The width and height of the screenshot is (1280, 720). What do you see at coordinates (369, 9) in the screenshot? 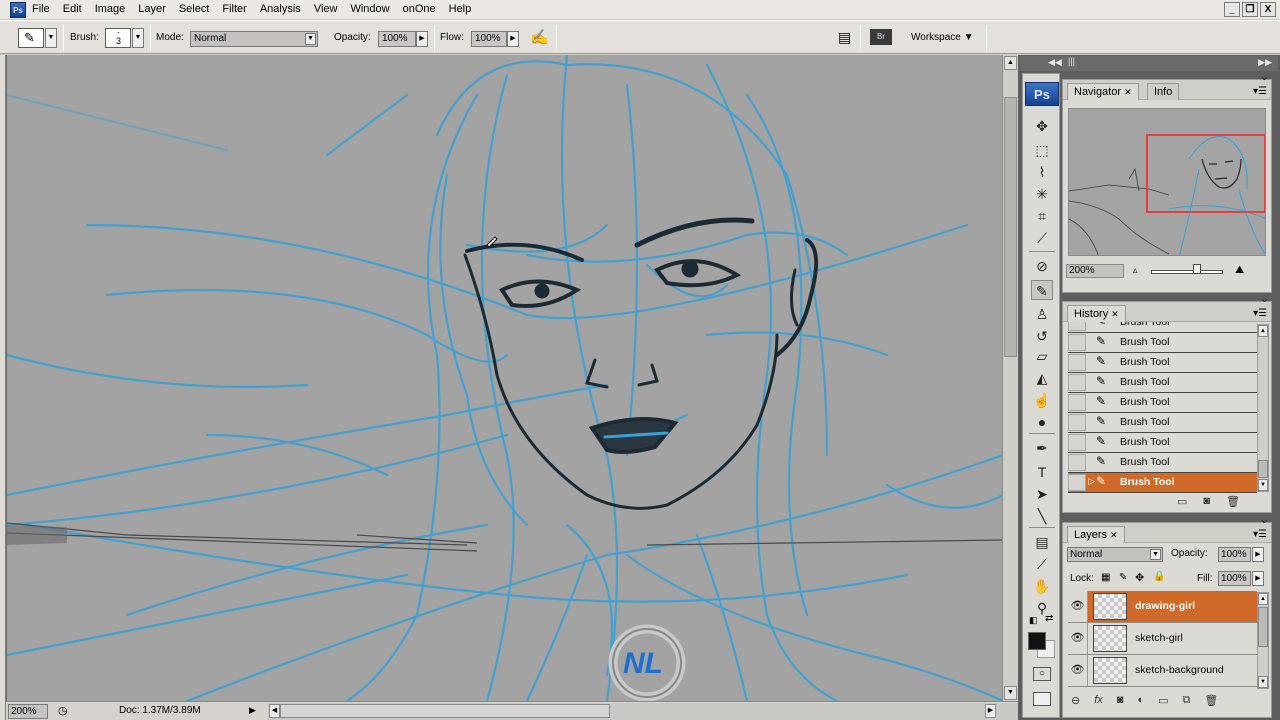
I see `menu-window: Window` at bounding box center [369, 9].